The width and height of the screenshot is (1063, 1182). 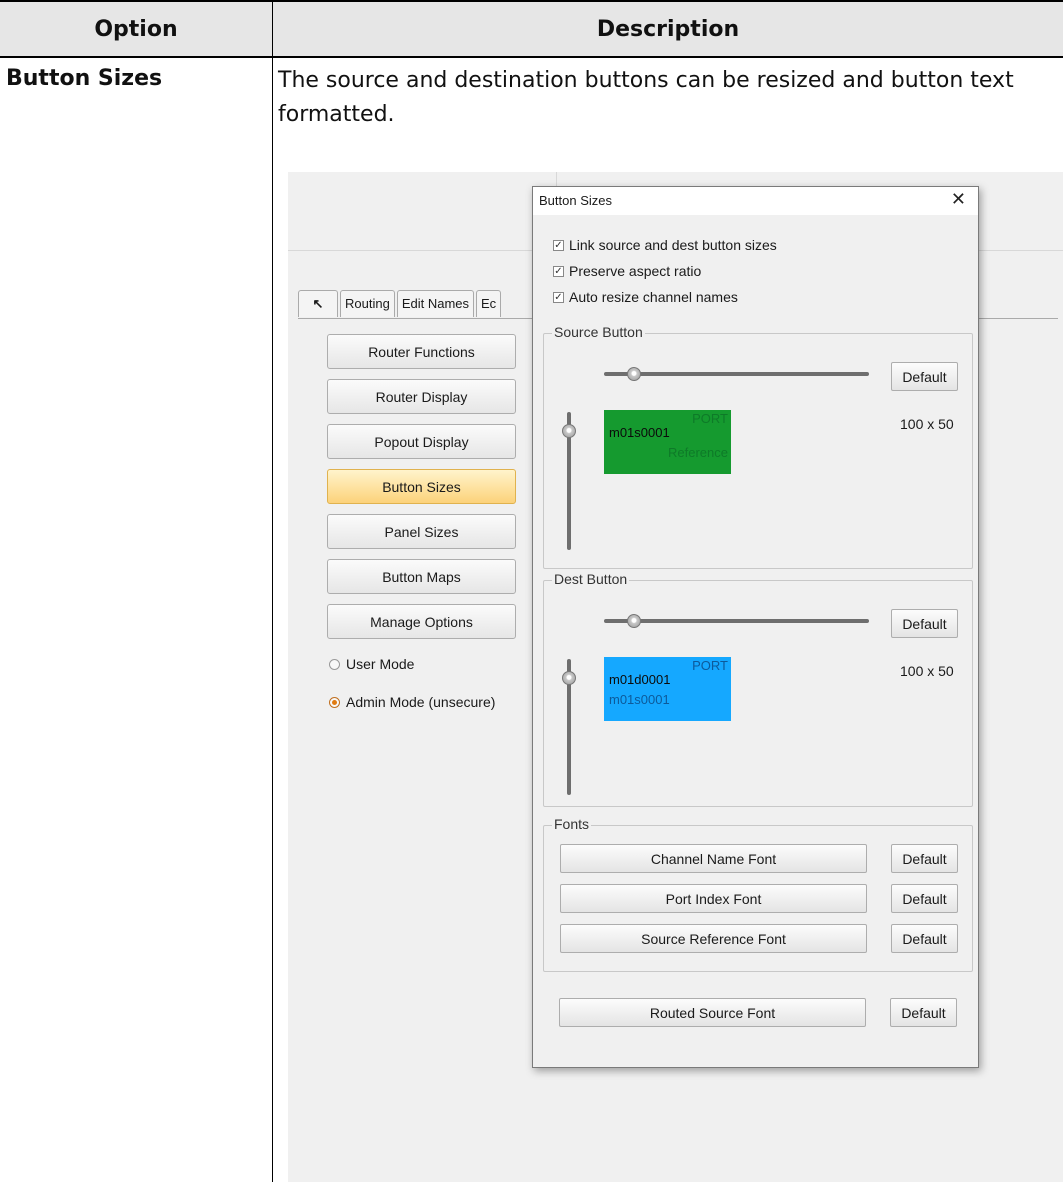 I want to click on option-name: Button Sizes, so click(x=84, y=78).